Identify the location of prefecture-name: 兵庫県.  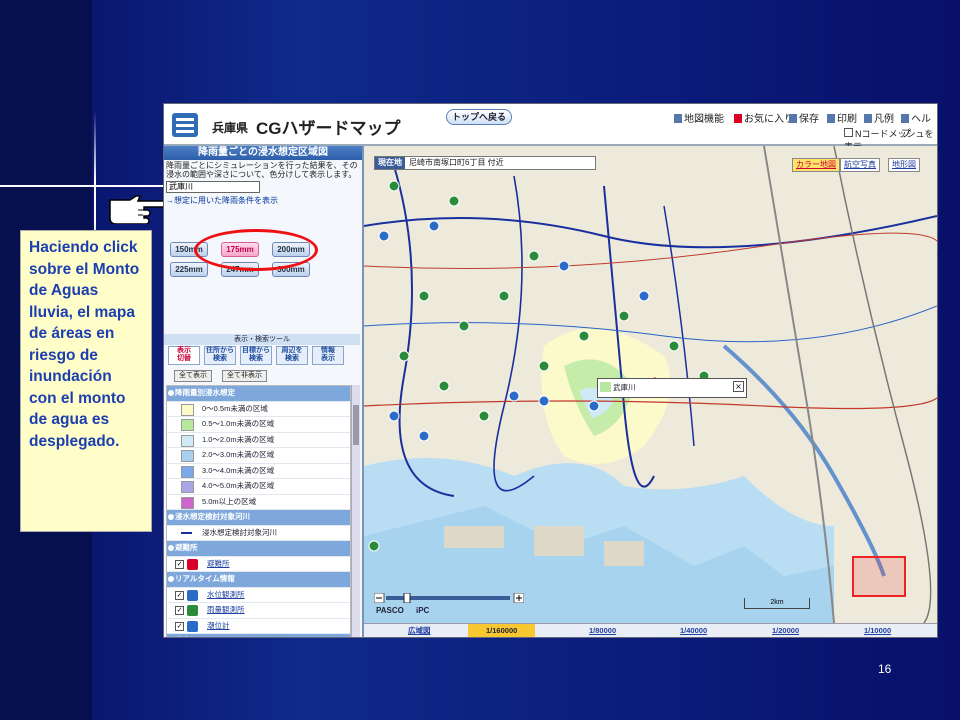
(230, 128).